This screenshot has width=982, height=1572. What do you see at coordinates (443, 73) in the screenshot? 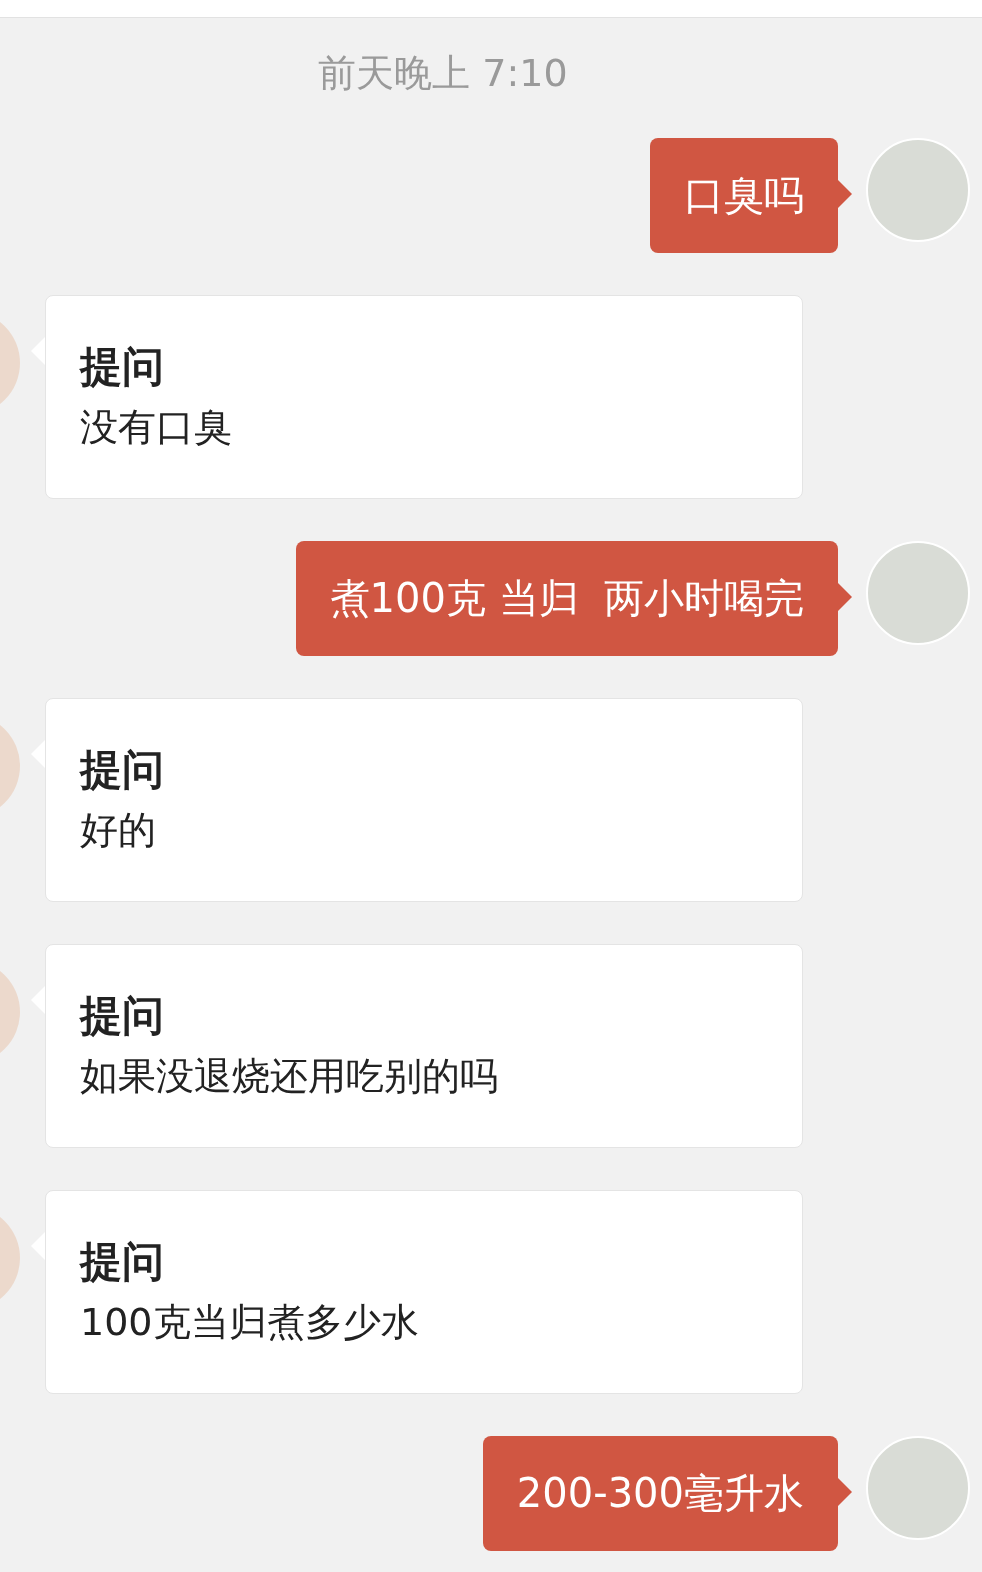
I see `timestamp: 前天晚上 7:10` at bounding box center [443, 73].